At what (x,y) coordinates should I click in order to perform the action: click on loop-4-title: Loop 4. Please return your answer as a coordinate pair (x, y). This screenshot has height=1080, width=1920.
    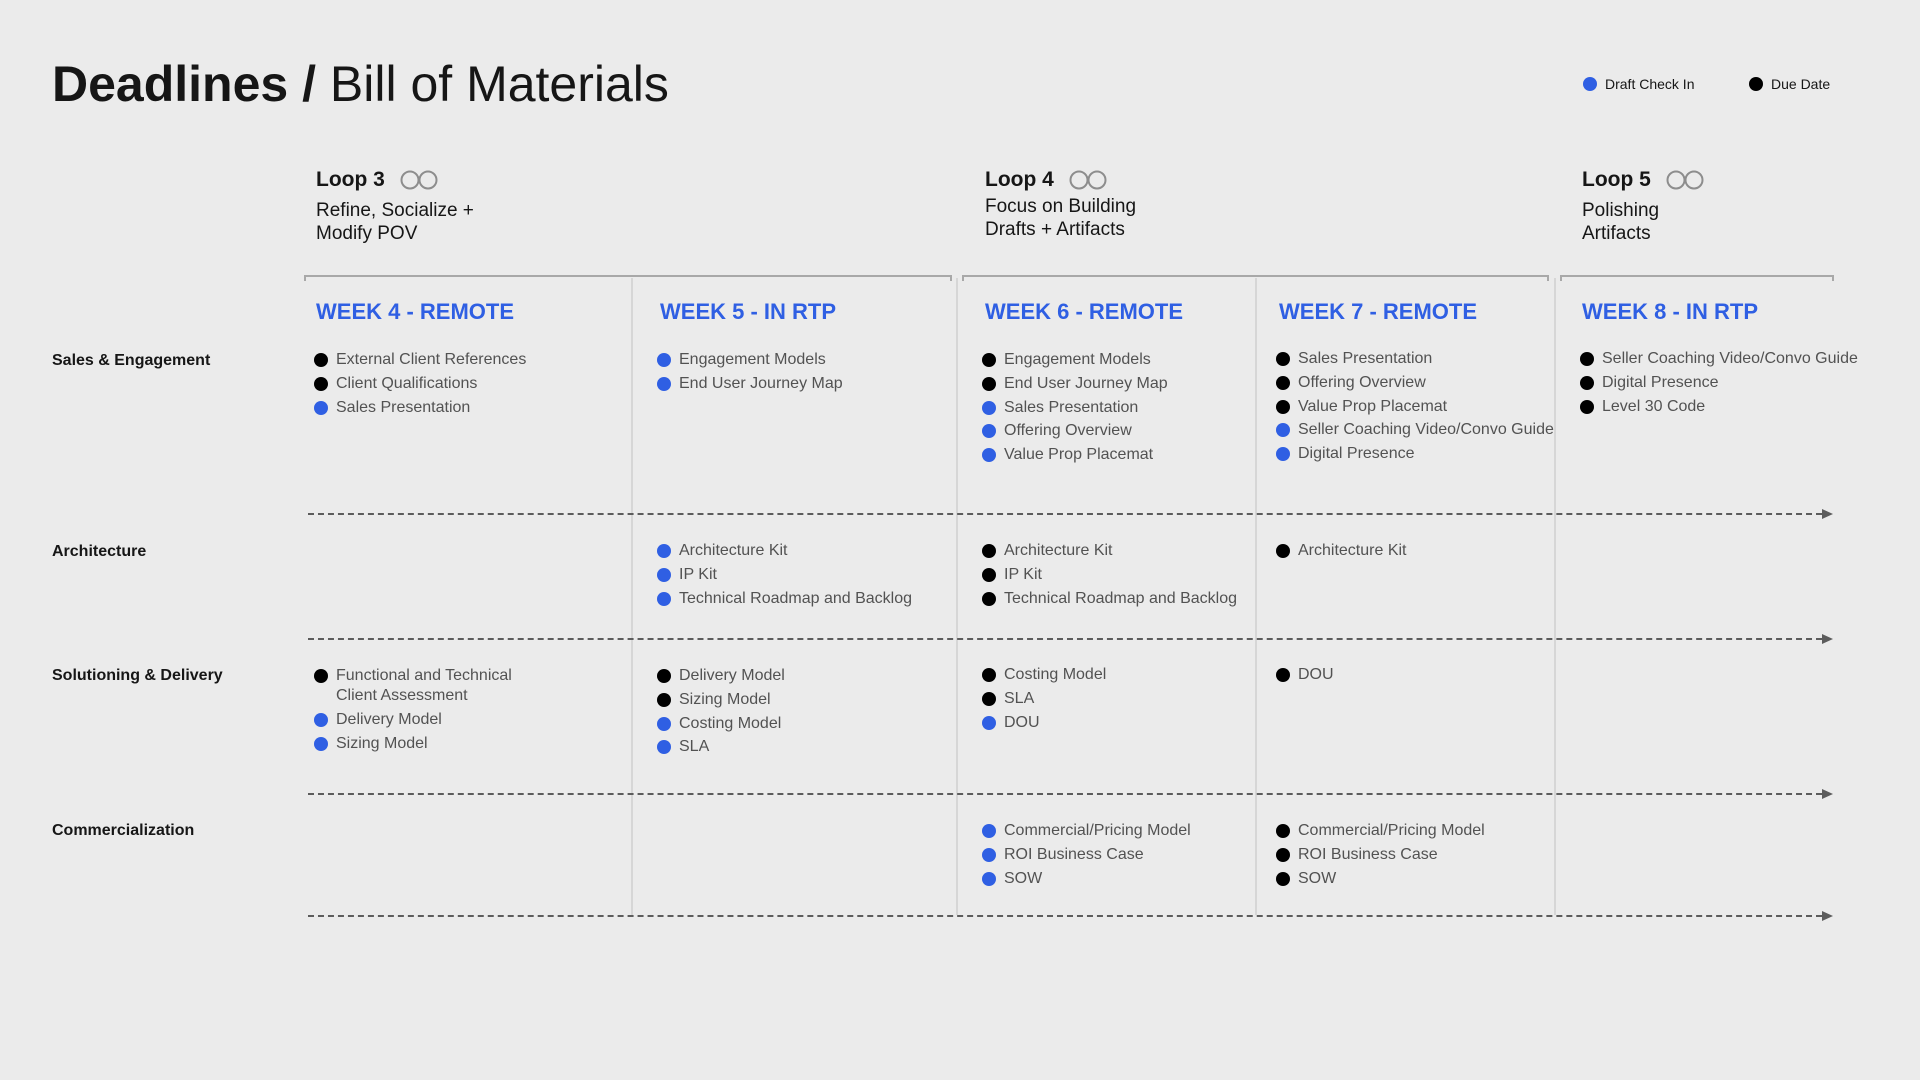
    Looking at the image, I should click on (1019, 179).